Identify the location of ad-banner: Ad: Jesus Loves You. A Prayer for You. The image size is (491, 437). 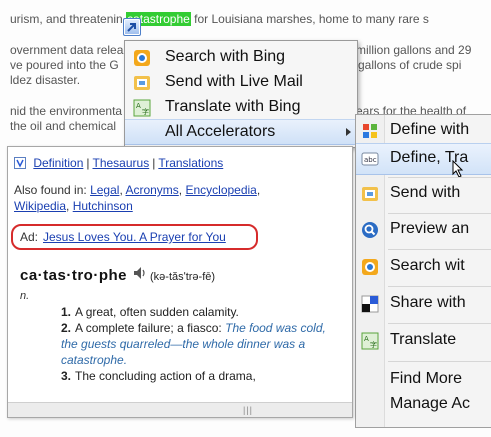
(134, 237).